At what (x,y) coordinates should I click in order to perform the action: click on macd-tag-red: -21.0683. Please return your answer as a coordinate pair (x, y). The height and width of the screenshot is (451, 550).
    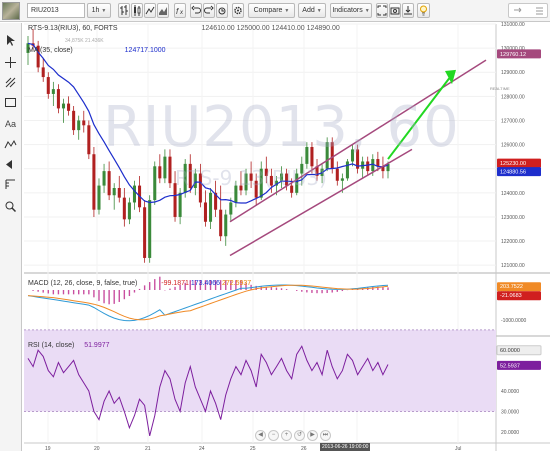
    Looking at the image, I should click on (511, 296).